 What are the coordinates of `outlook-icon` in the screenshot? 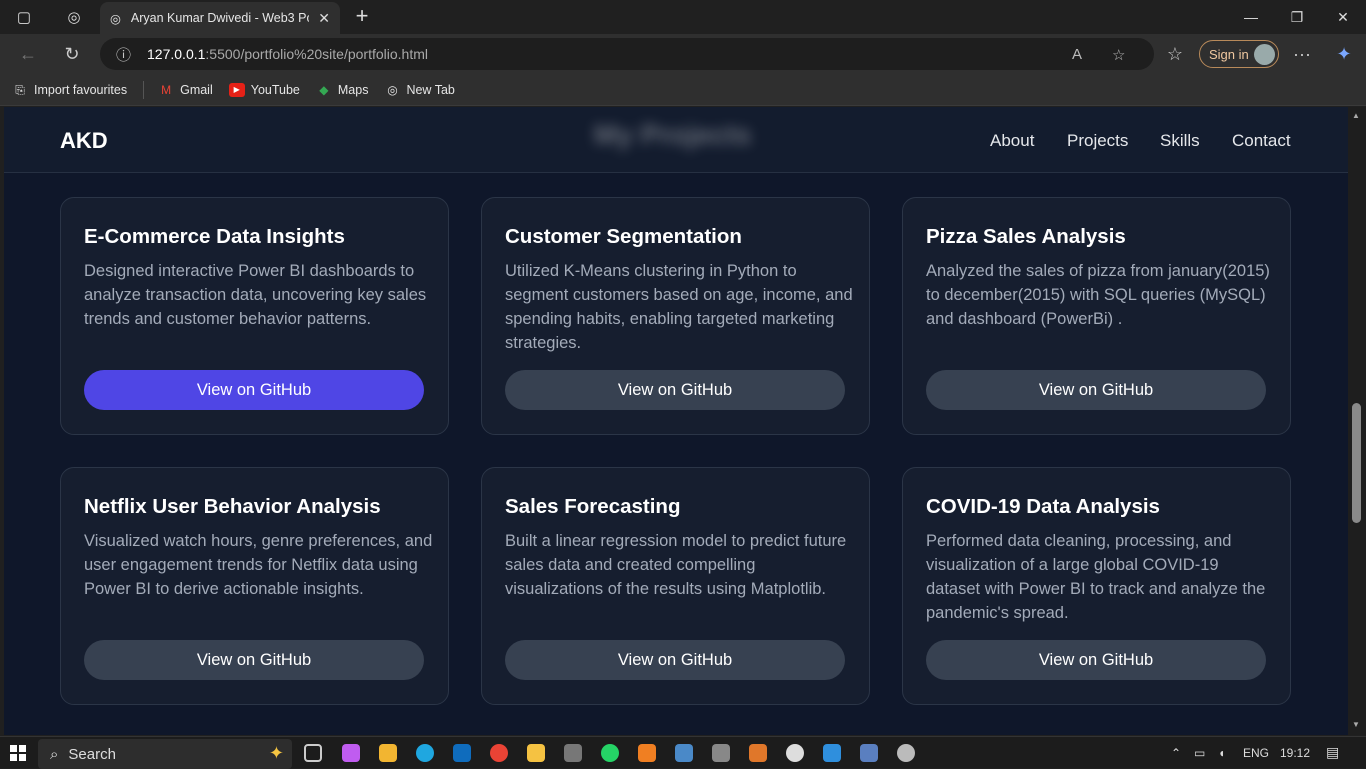 It's located at (462, 753).